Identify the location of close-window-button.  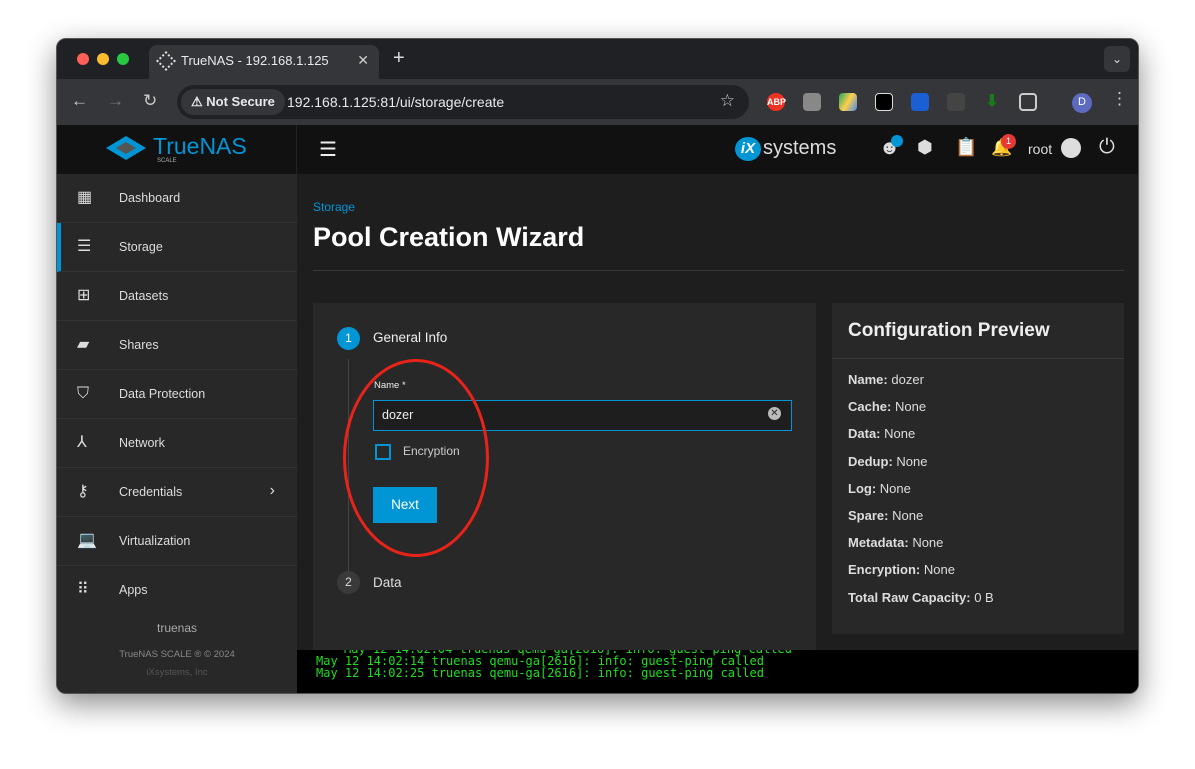
(83, 59).